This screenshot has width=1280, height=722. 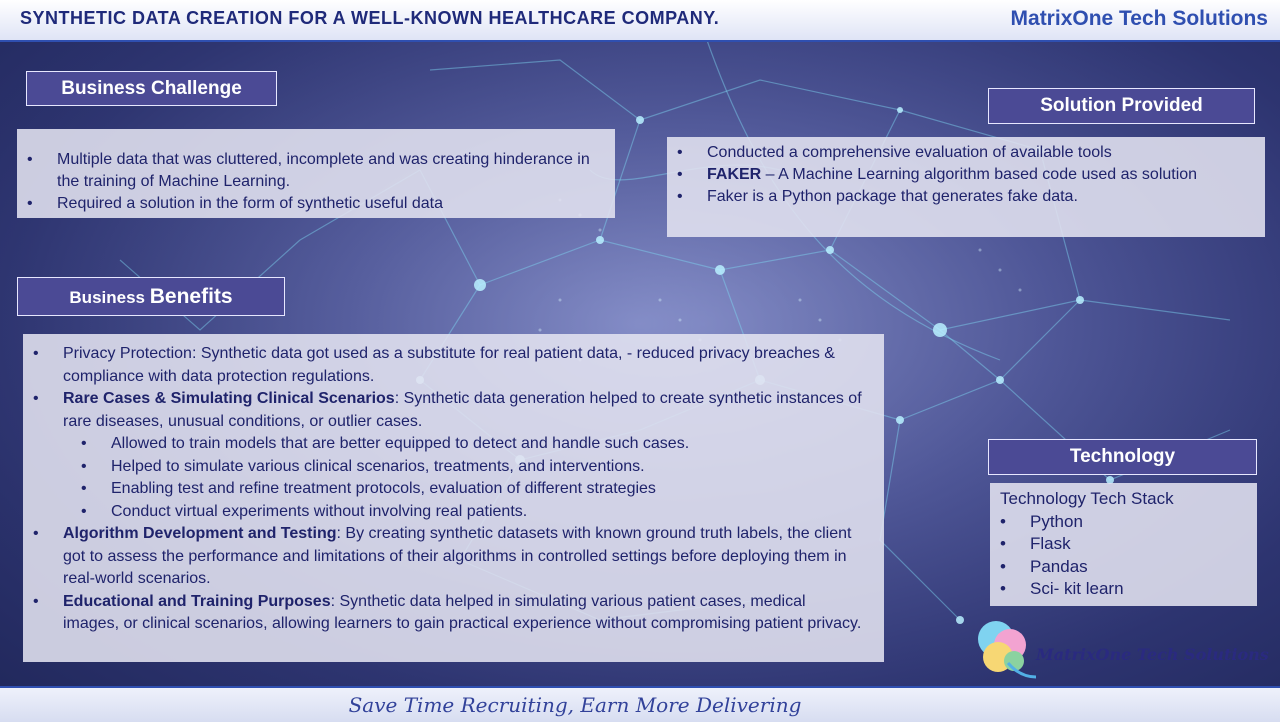 I want to click on list-item: Pandas, so click(x=1124, y=567).